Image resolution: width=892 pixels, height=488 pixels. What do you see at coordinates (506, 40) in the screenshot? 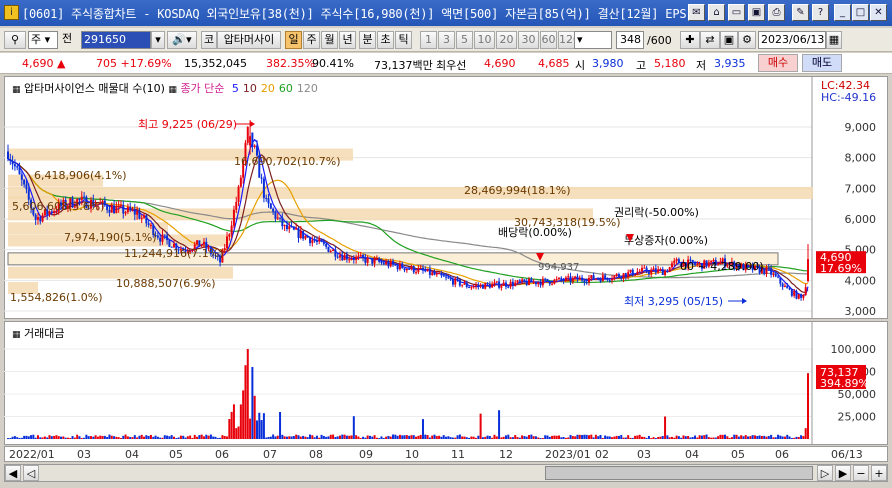
I see `minute-tab-20: 20` at bounding box center [506, 40].